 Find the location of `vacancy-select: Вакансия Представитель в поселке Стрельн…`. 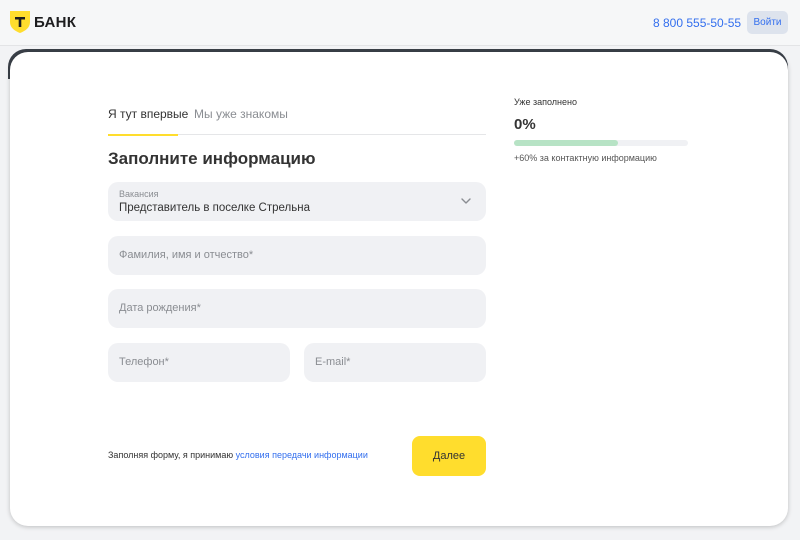

vacancy-select: Вакансия Представитель в поселке Стрельн… is located at coordinates (297, 201).